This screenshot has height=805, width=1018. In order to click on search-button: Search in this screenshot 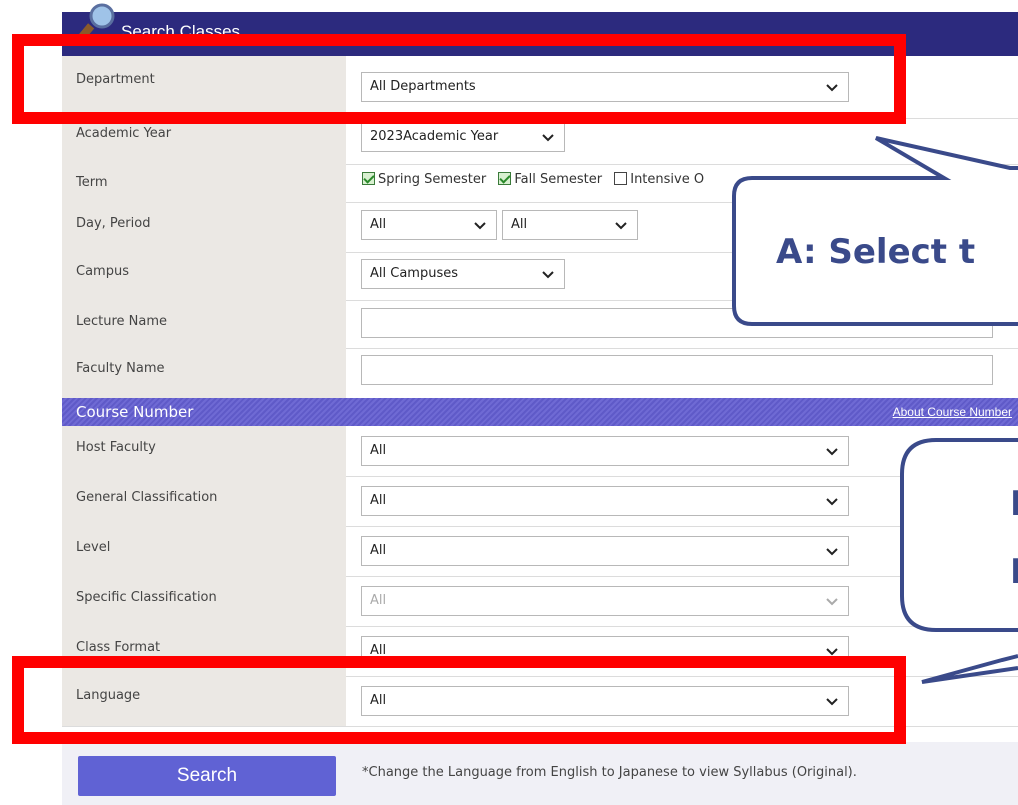, I will do `click(207, 776)`.